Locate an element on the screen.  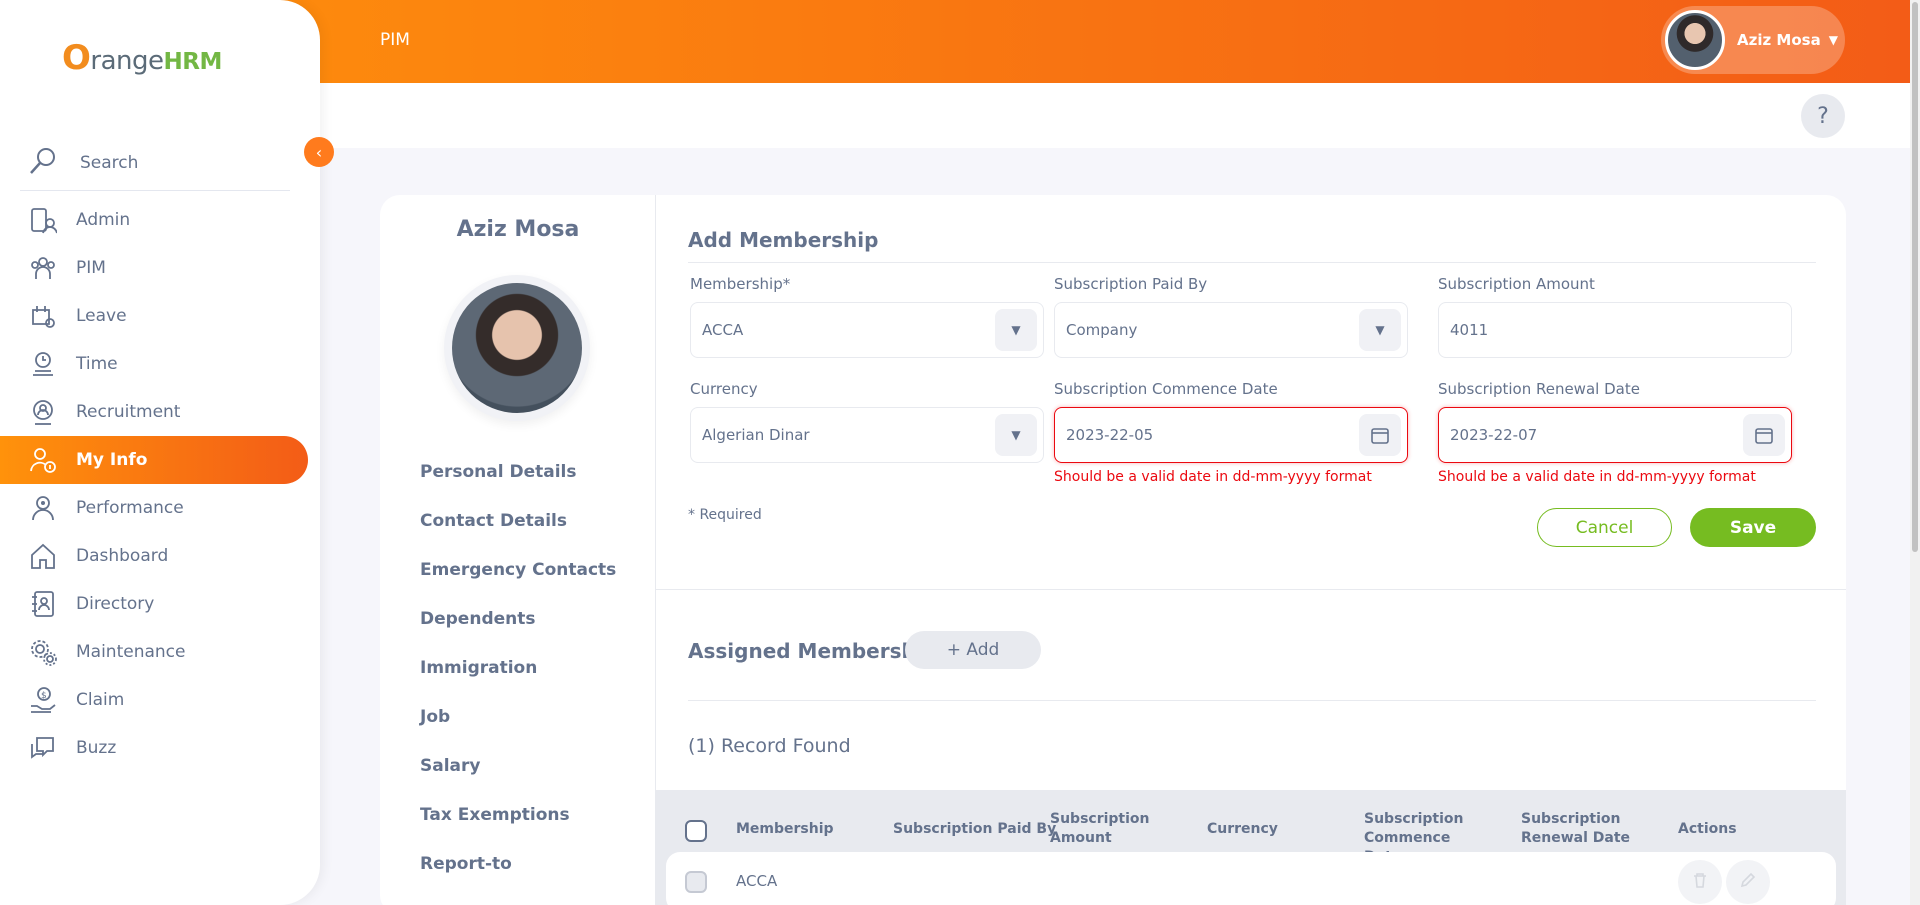
col-paid-by: Subscription Paid By is located at coordinates (974, 829).